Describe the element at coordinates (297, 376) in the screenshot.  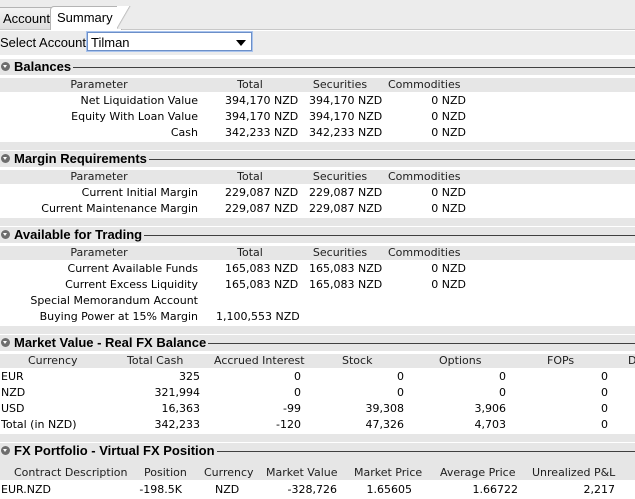
I see `row-accrued-interest: 0` at that location.